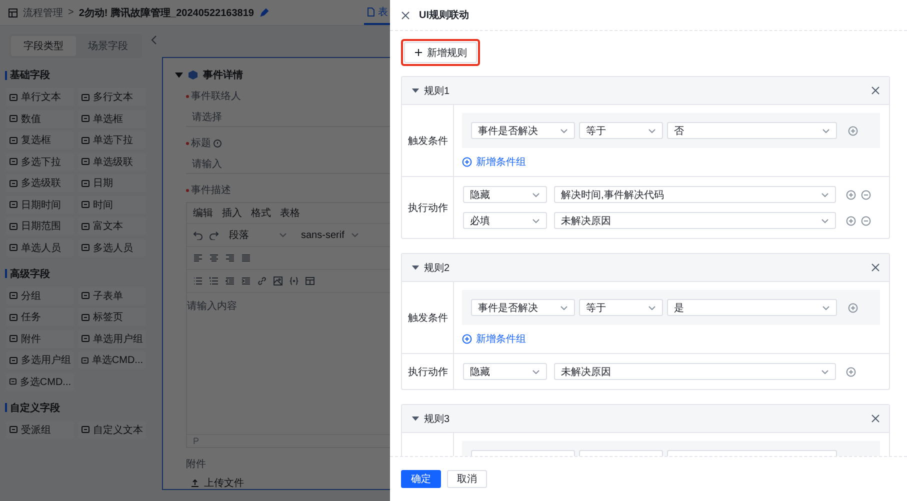  I want to click on breadcrumb-link: 流程管理, so click(43, 13).